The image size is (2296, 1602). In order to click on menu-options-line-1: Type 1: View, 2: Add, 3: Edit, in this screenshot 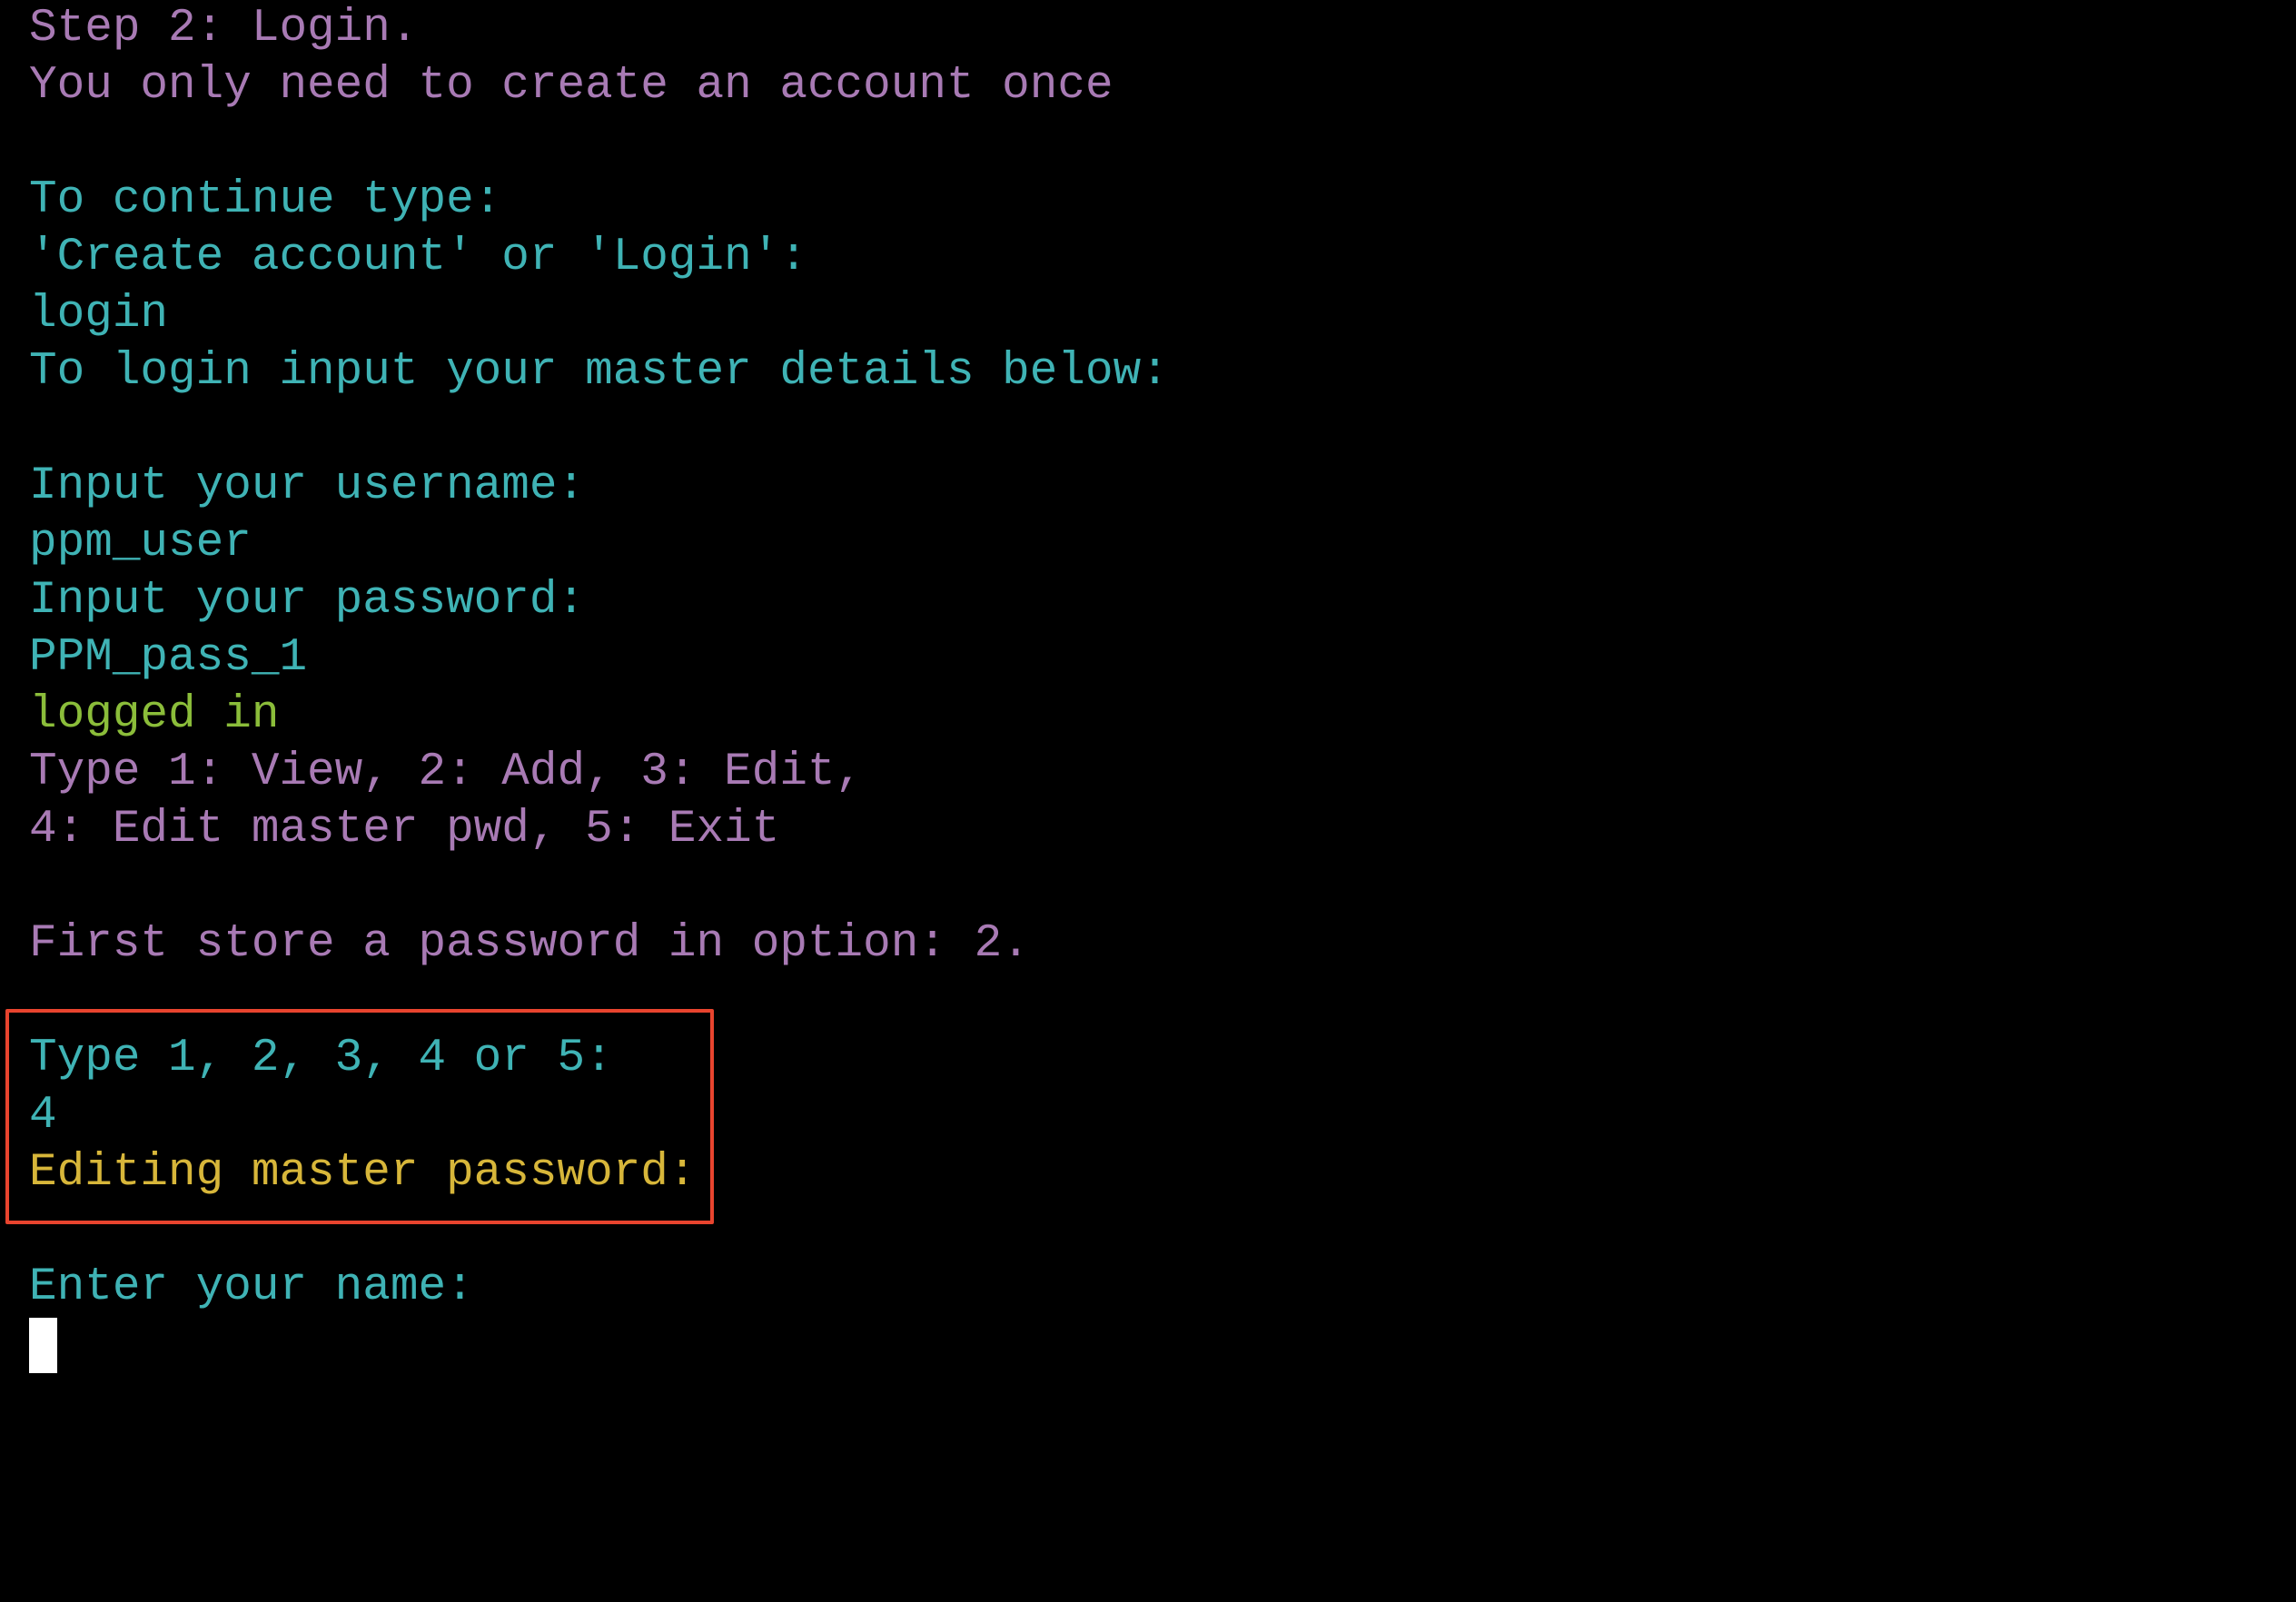, I will do `click(446, 772)`.